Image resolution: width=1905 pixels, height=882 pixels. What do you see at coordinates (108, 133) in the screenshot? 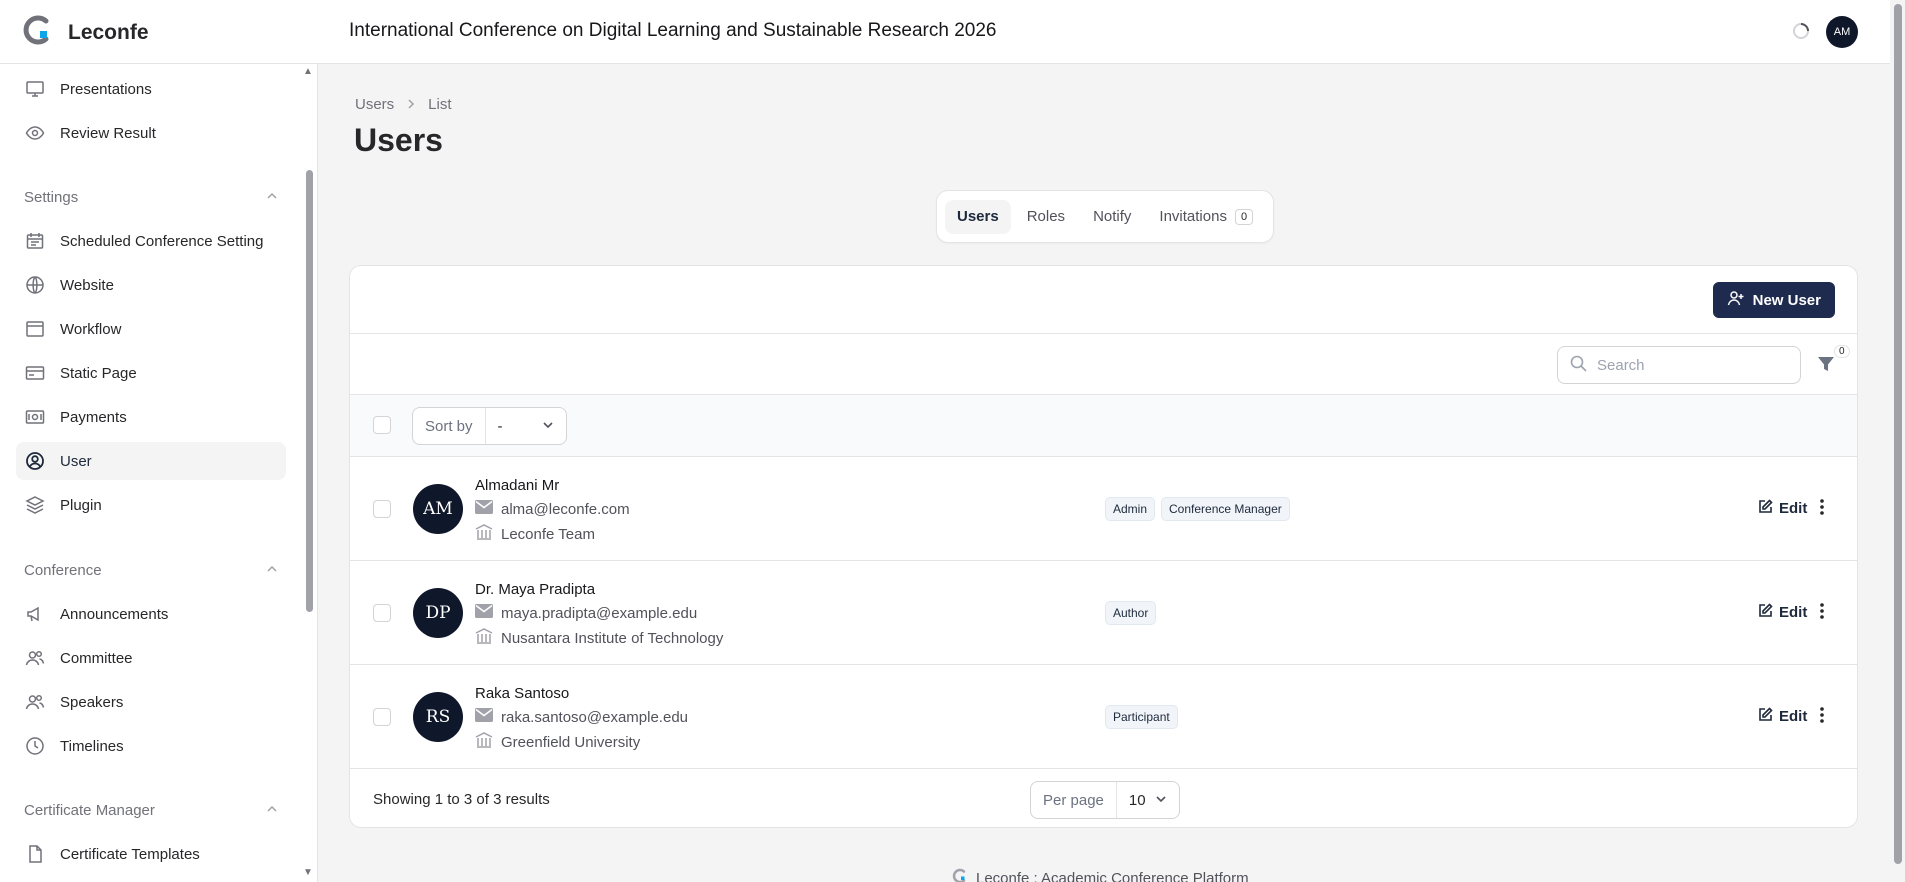
I see `sidebar-item-label: Review Result` at bounding box center [108, 133].